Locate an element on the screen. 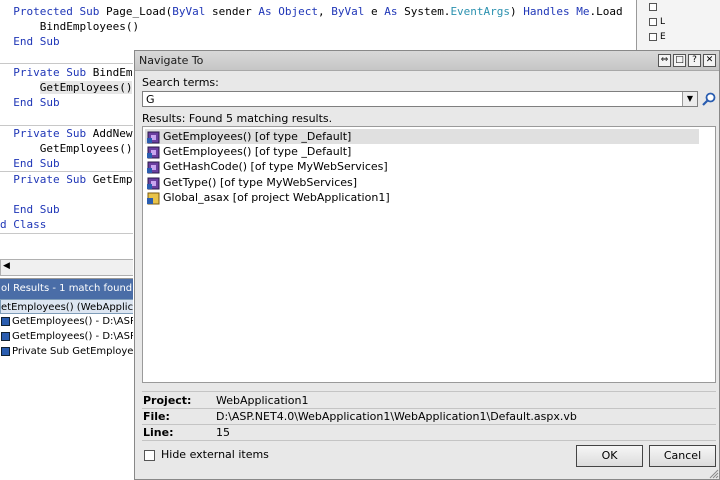  help-icon: ? is located at coordinates (694, 60).